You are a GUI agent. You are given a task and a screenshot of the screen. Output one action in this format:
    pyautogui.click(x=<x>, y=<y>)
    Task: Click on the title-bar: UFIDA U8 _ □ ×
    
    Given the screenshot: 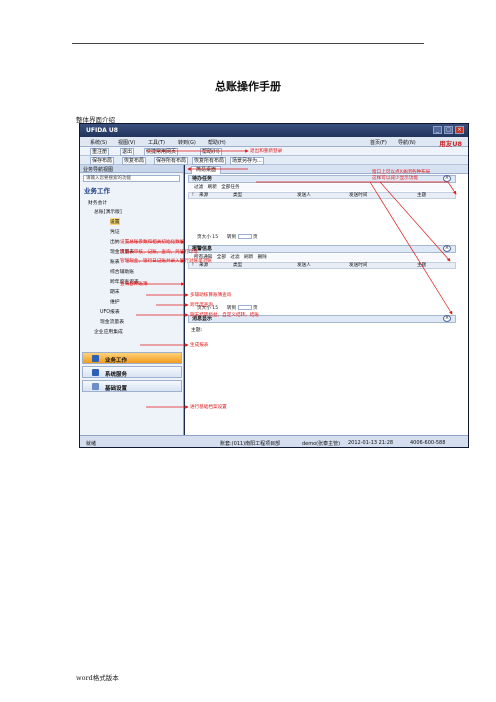 What is the action you would take?
    pyautogui.click(x=274, y=130)
    